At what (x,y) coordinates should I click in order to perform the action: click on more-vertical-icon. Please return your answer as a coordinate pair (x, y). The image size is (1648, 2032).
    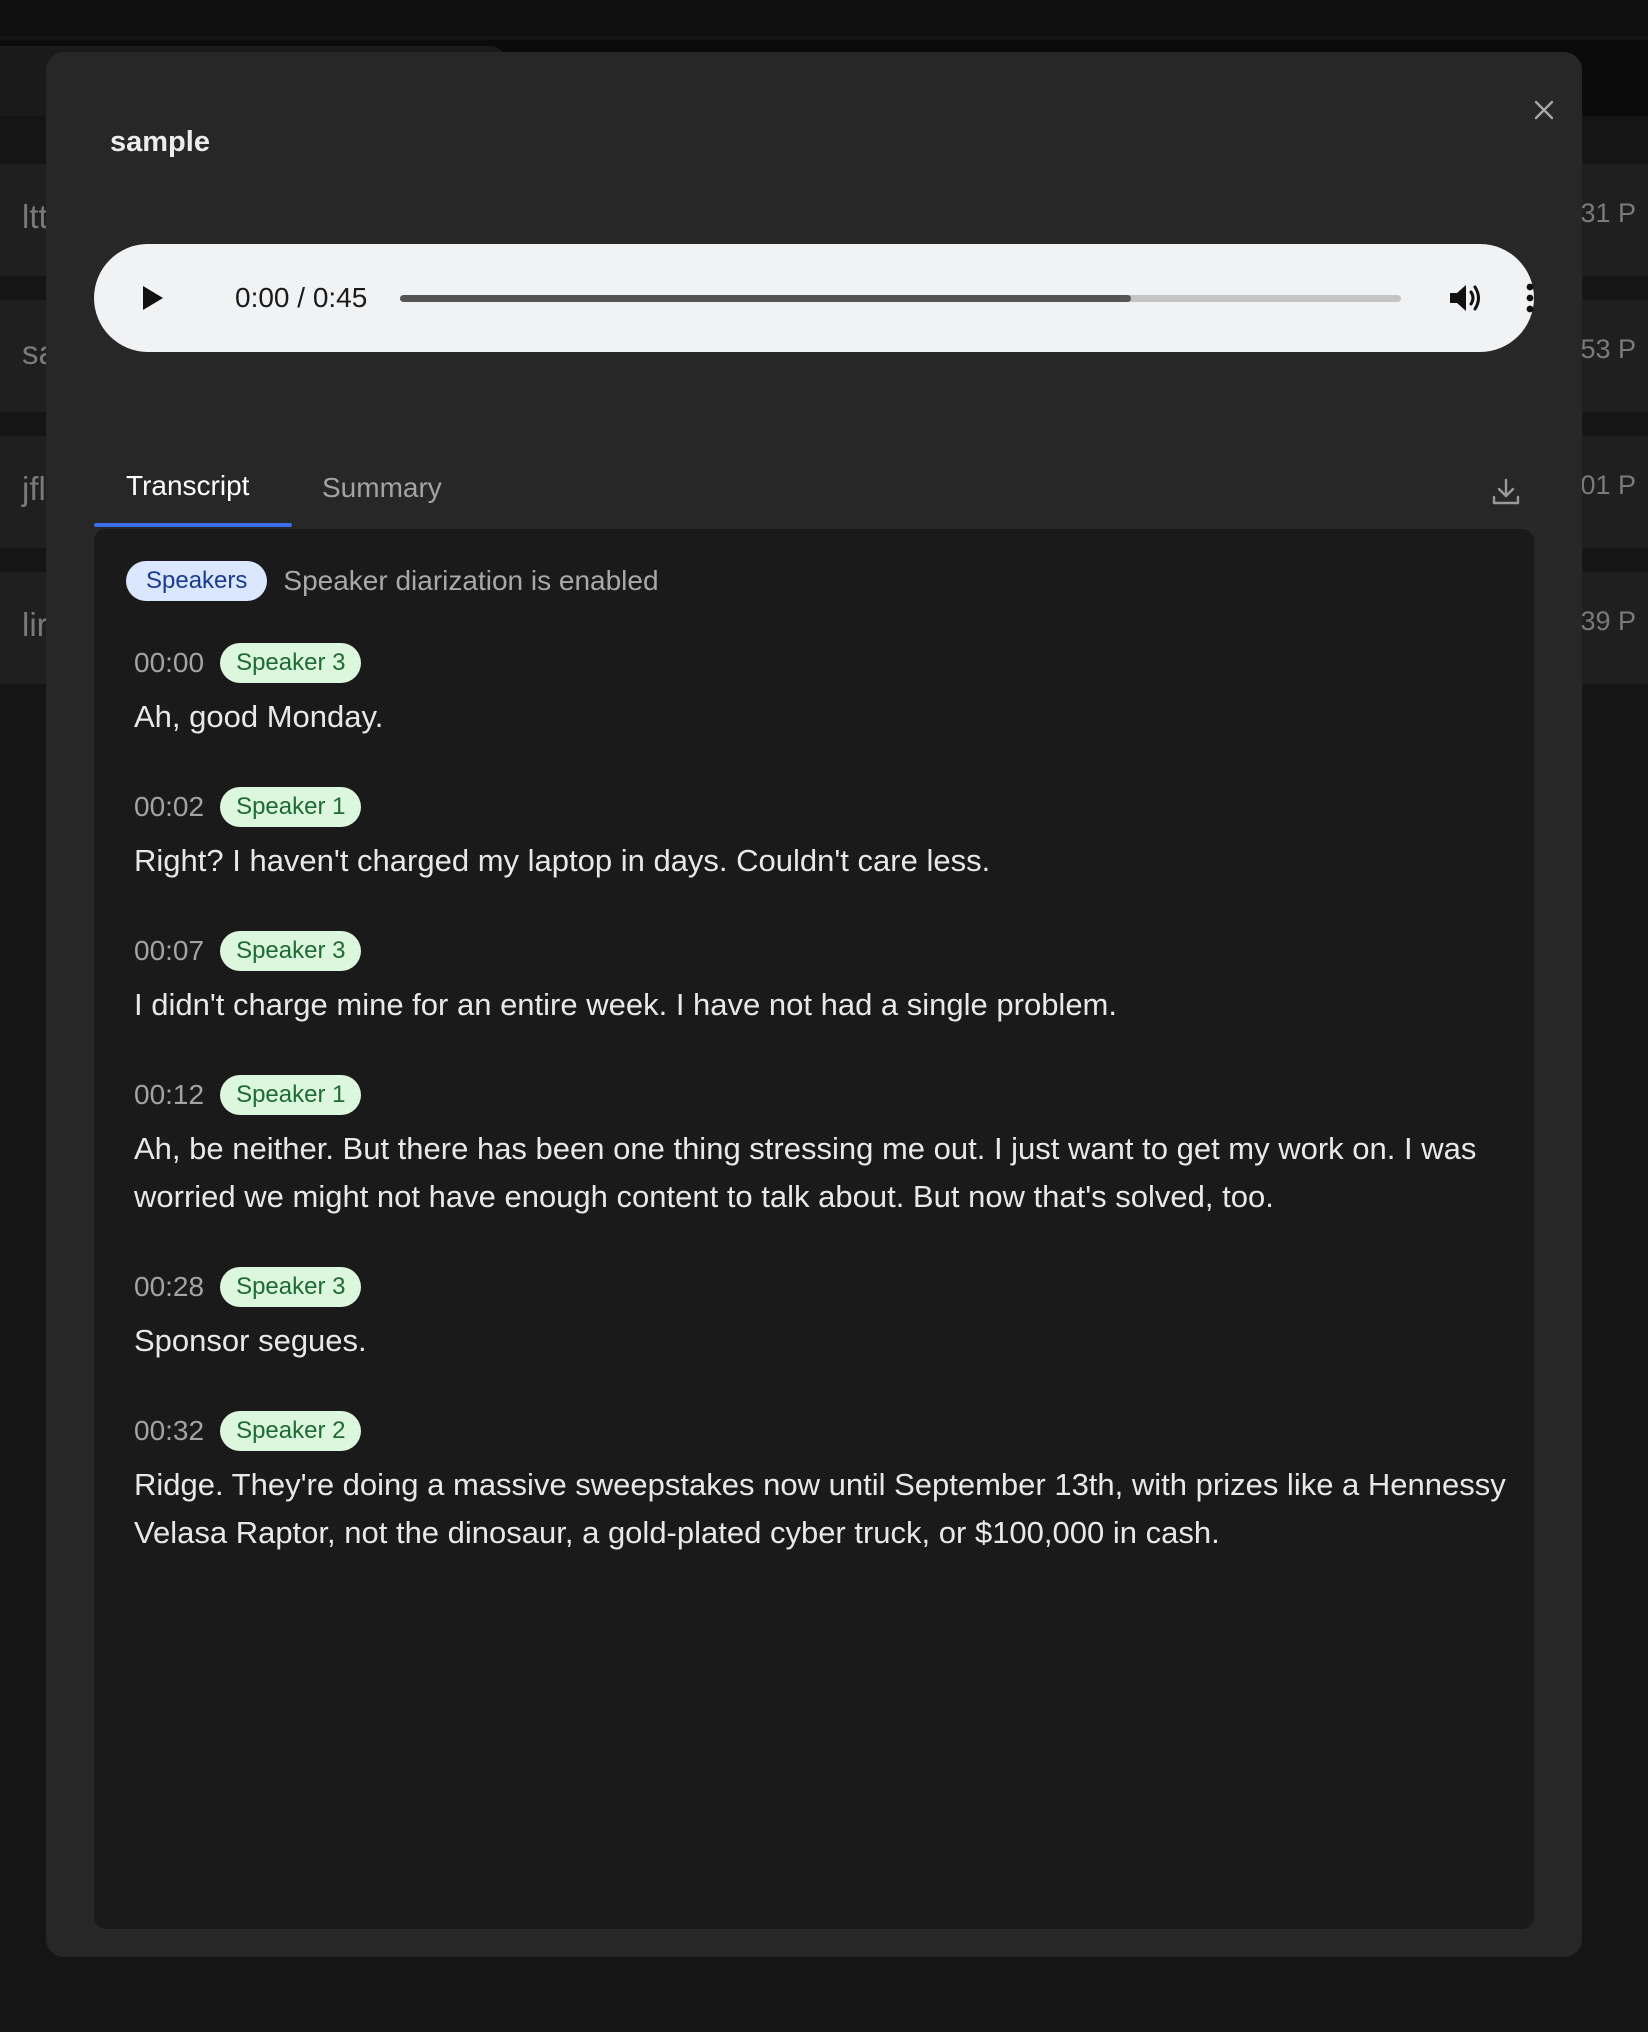
    Looking at the image, I should click on (1530, 298).